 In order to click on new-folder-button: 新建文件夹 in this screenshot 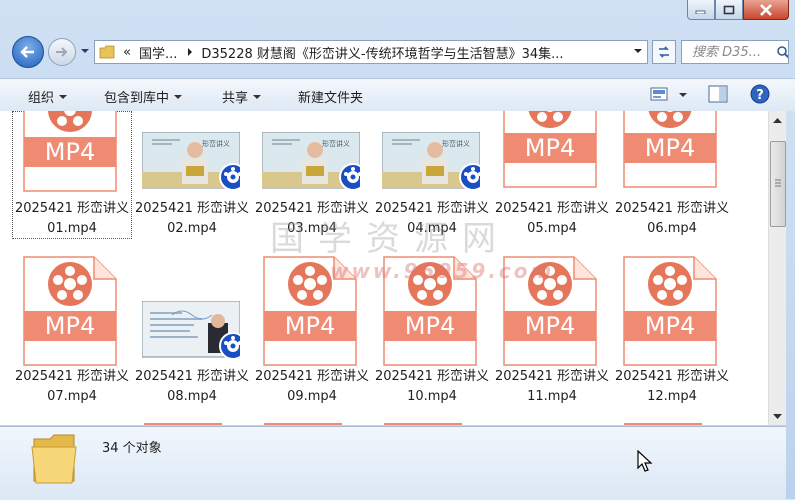, I will do `click(330, 96)`.